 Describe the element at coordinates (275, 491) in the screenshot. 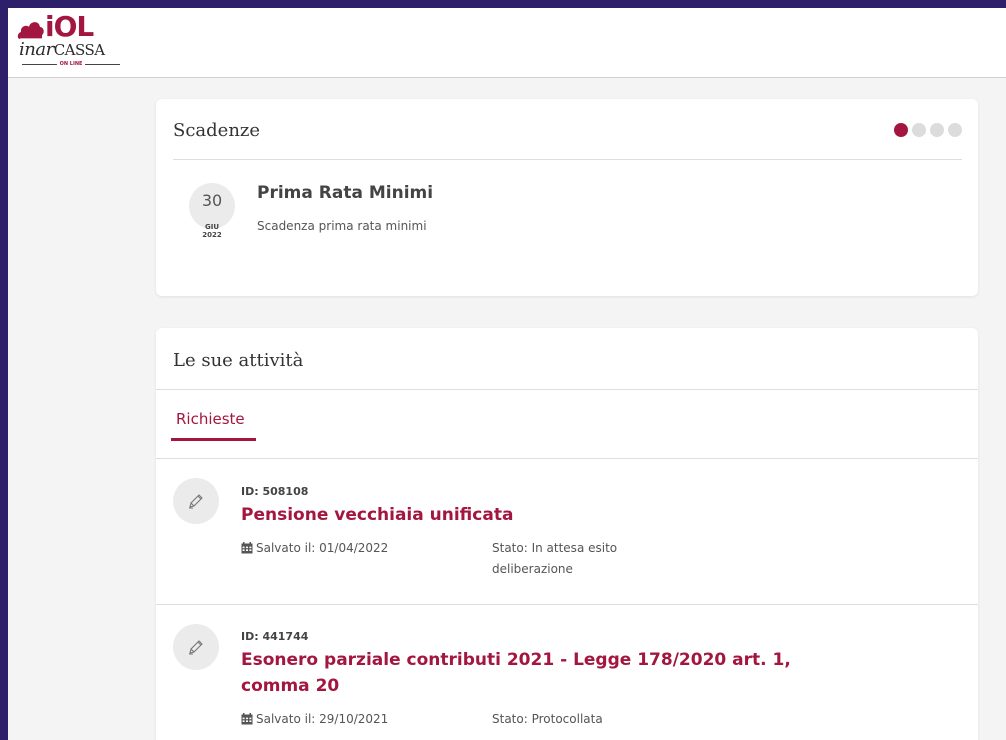

I see `request-id: ID: 508108` at that location.